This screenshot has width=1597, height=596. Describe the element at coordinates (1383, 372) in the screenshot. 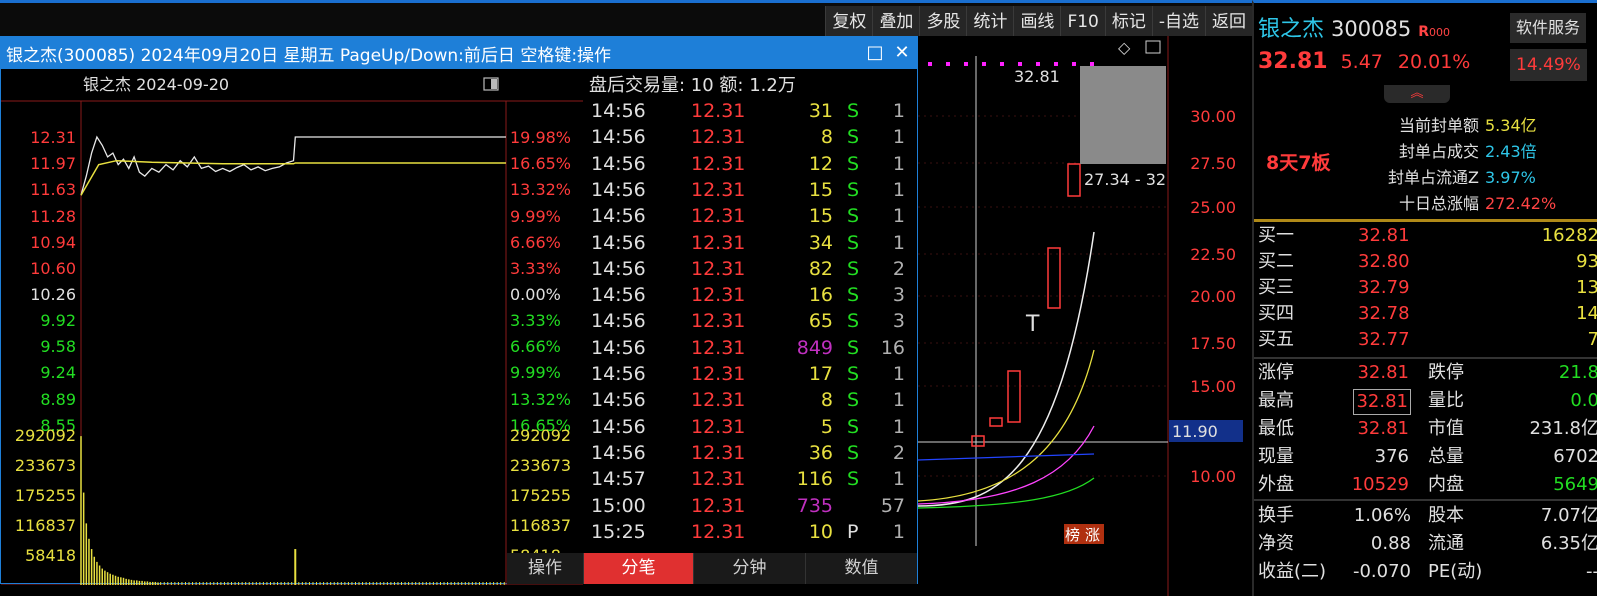

I see `stat-value: 32.81` at that location.